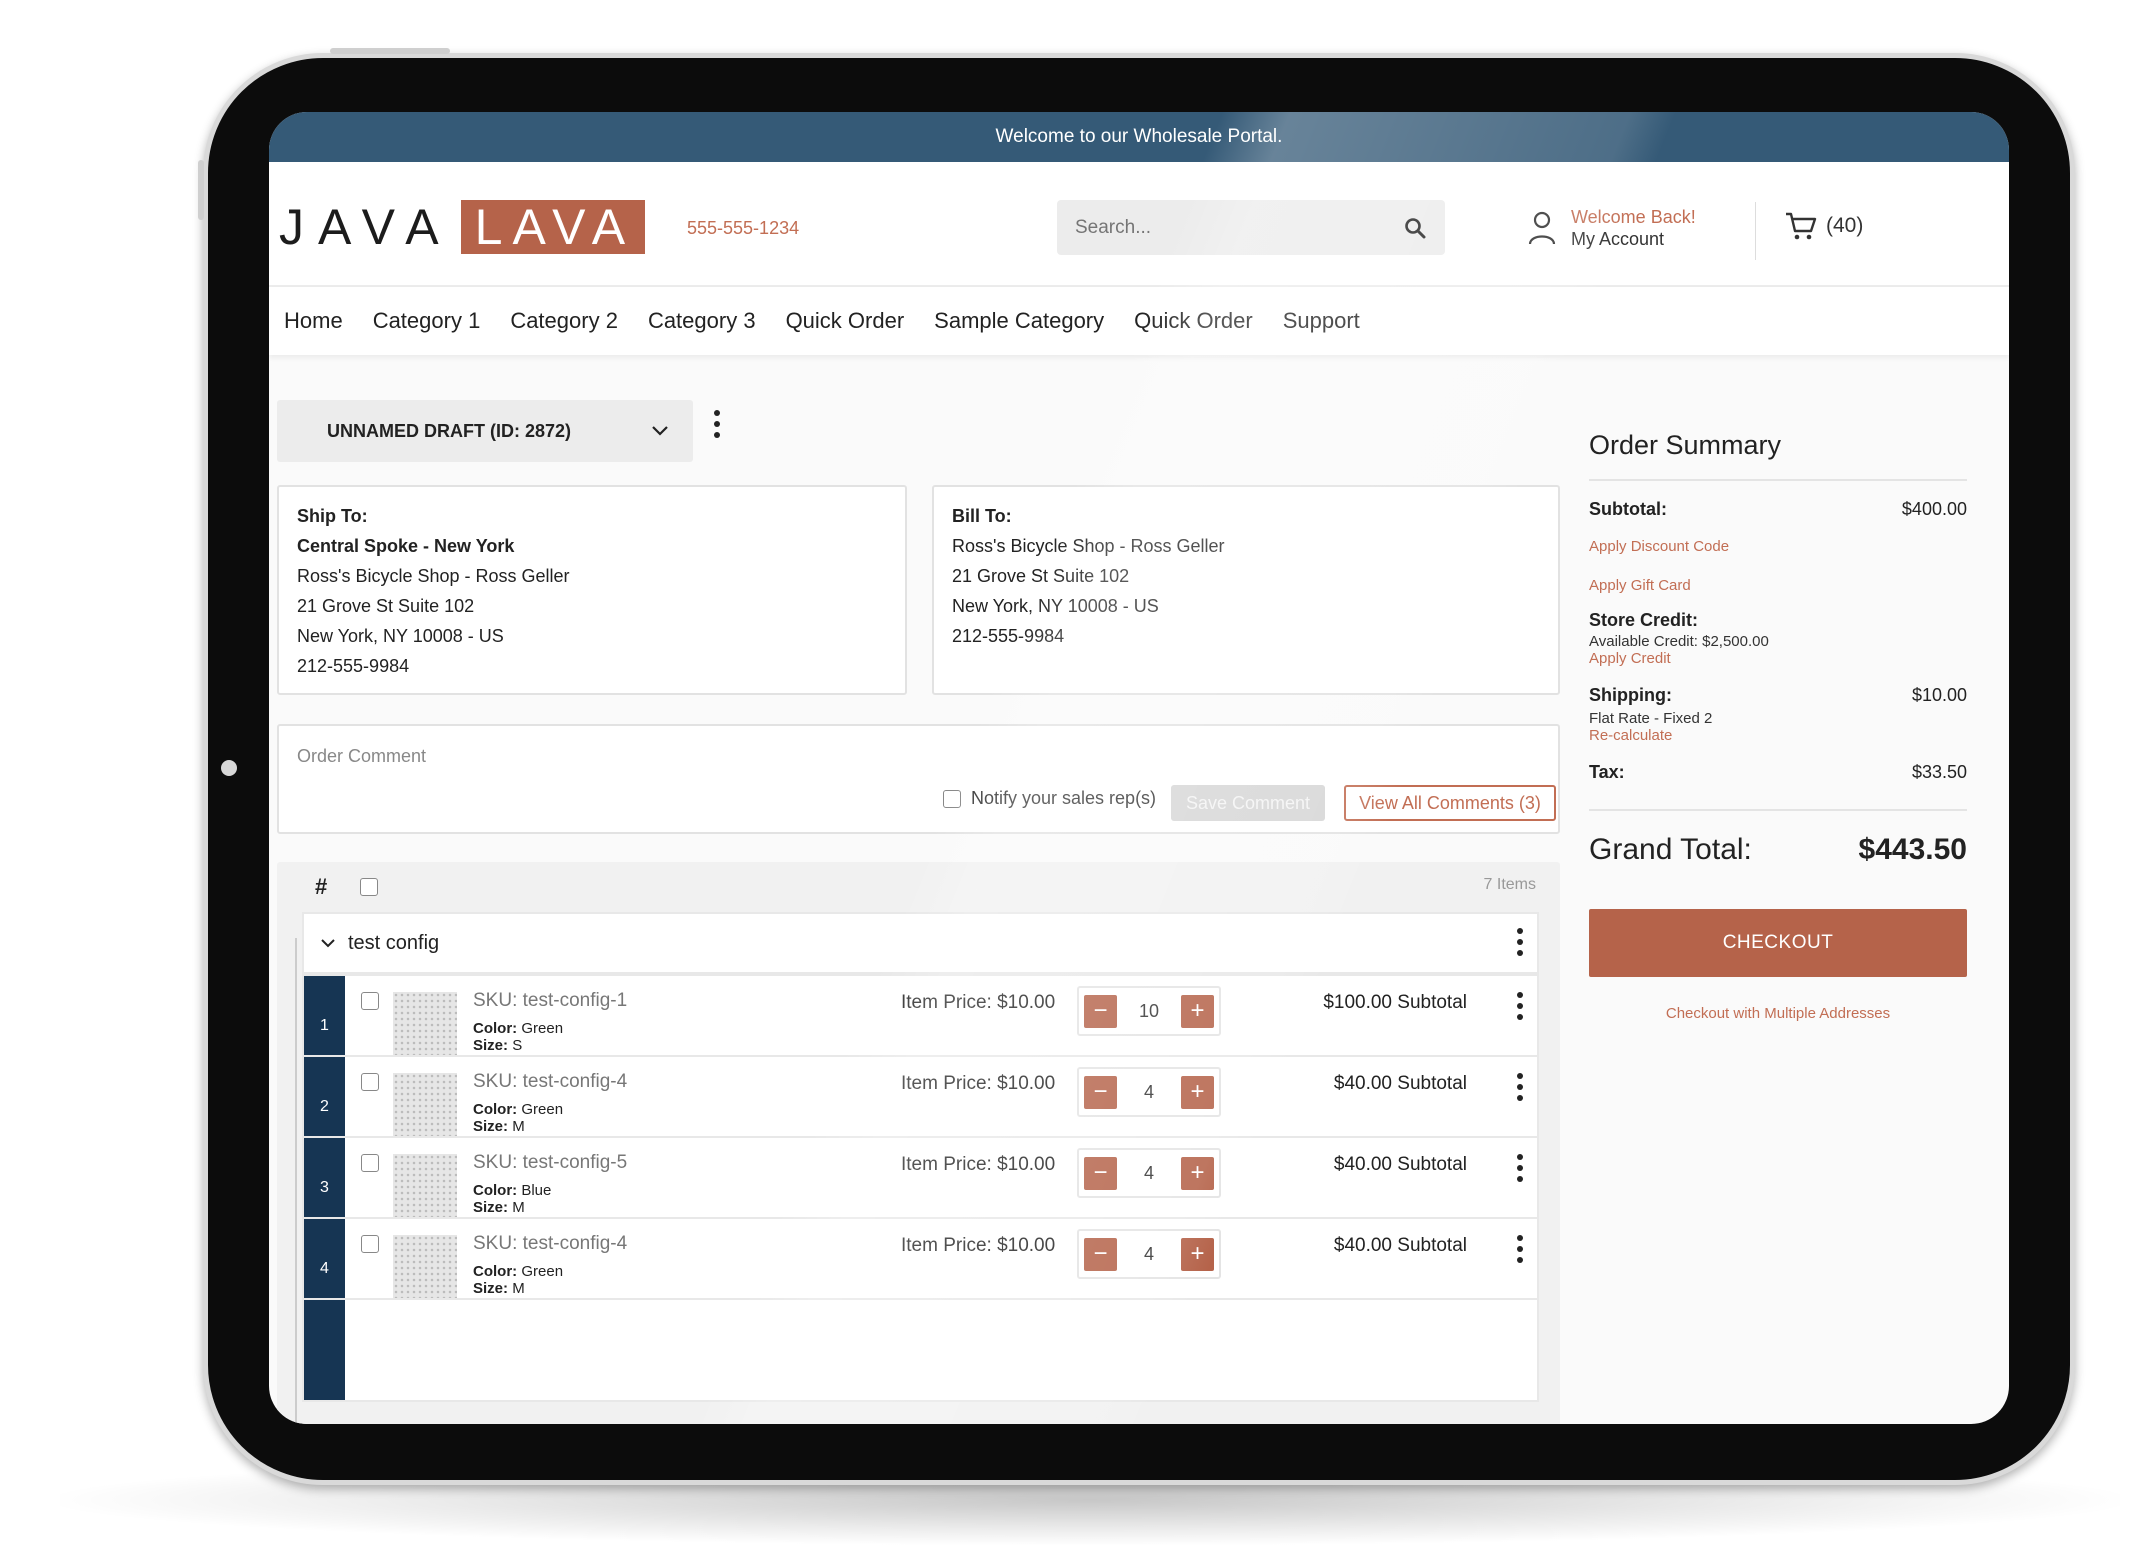 Image resolution: width=2151 pixels, height=1564 pixels. I want to click on apply-gift-card-link: Apply Gift Card, so click(1778, 585).